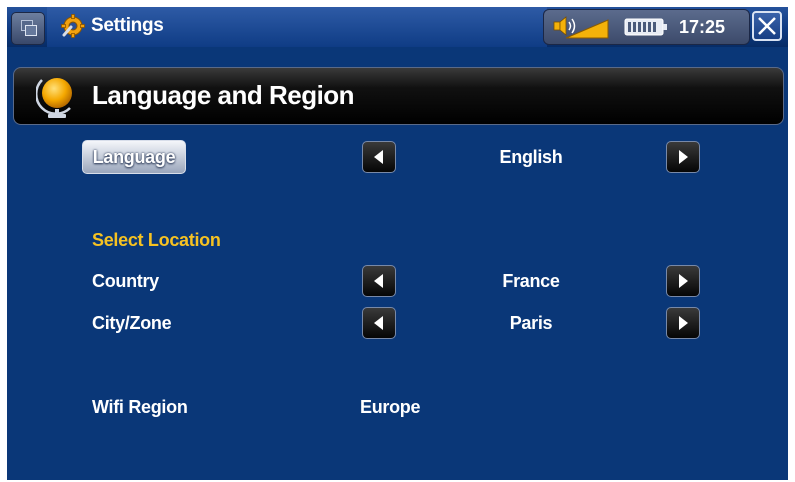 The image size is (795, 482). I want to click on close-button, so click(767, 26).